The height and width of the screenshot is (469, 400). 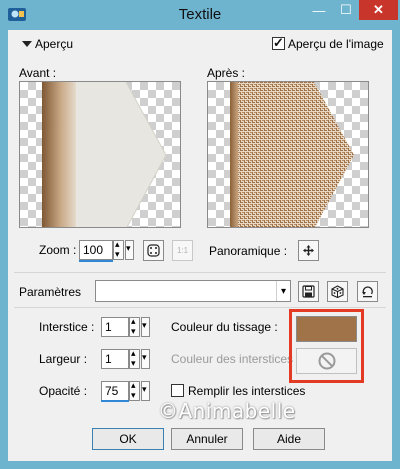 I want to click on opacity-spinner, so click(x=134, y=390).